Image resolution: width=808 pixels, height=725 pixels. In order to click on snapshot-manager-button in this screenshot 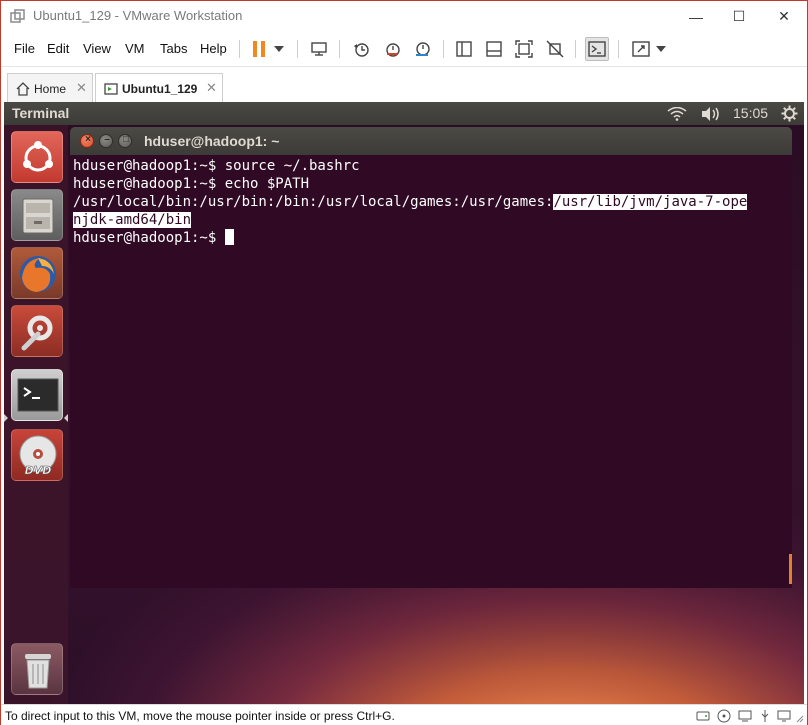, I will do `click(422, 49)`.